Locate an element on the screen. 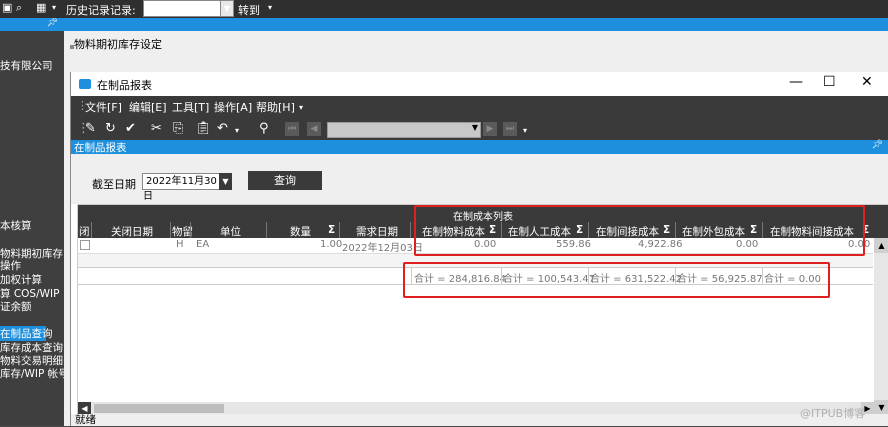 The height and width of the screenshot is (427, 888). cell-qty: 1.00 is located at coordinates (331, 244).